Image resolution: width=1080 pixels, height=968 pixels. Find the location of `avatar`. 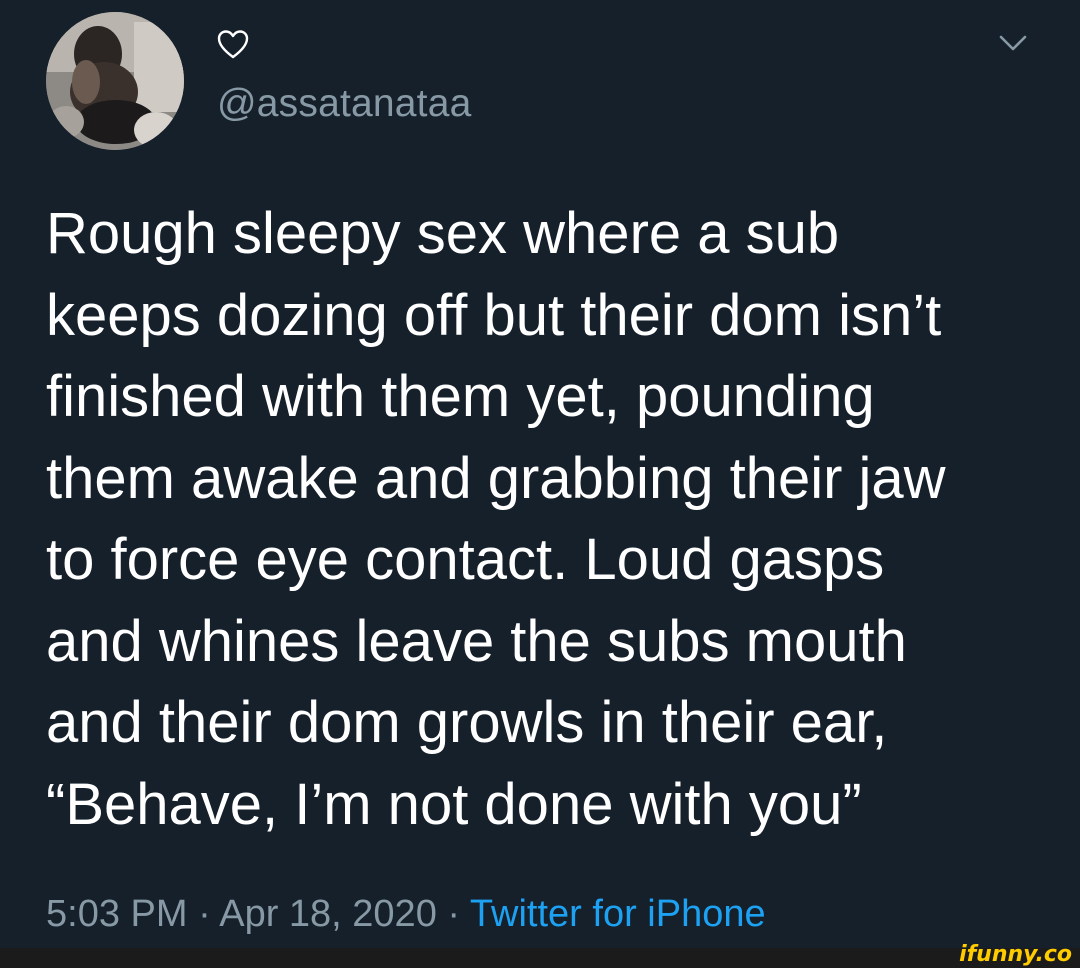

avatar is located at coordinates (115, 81).